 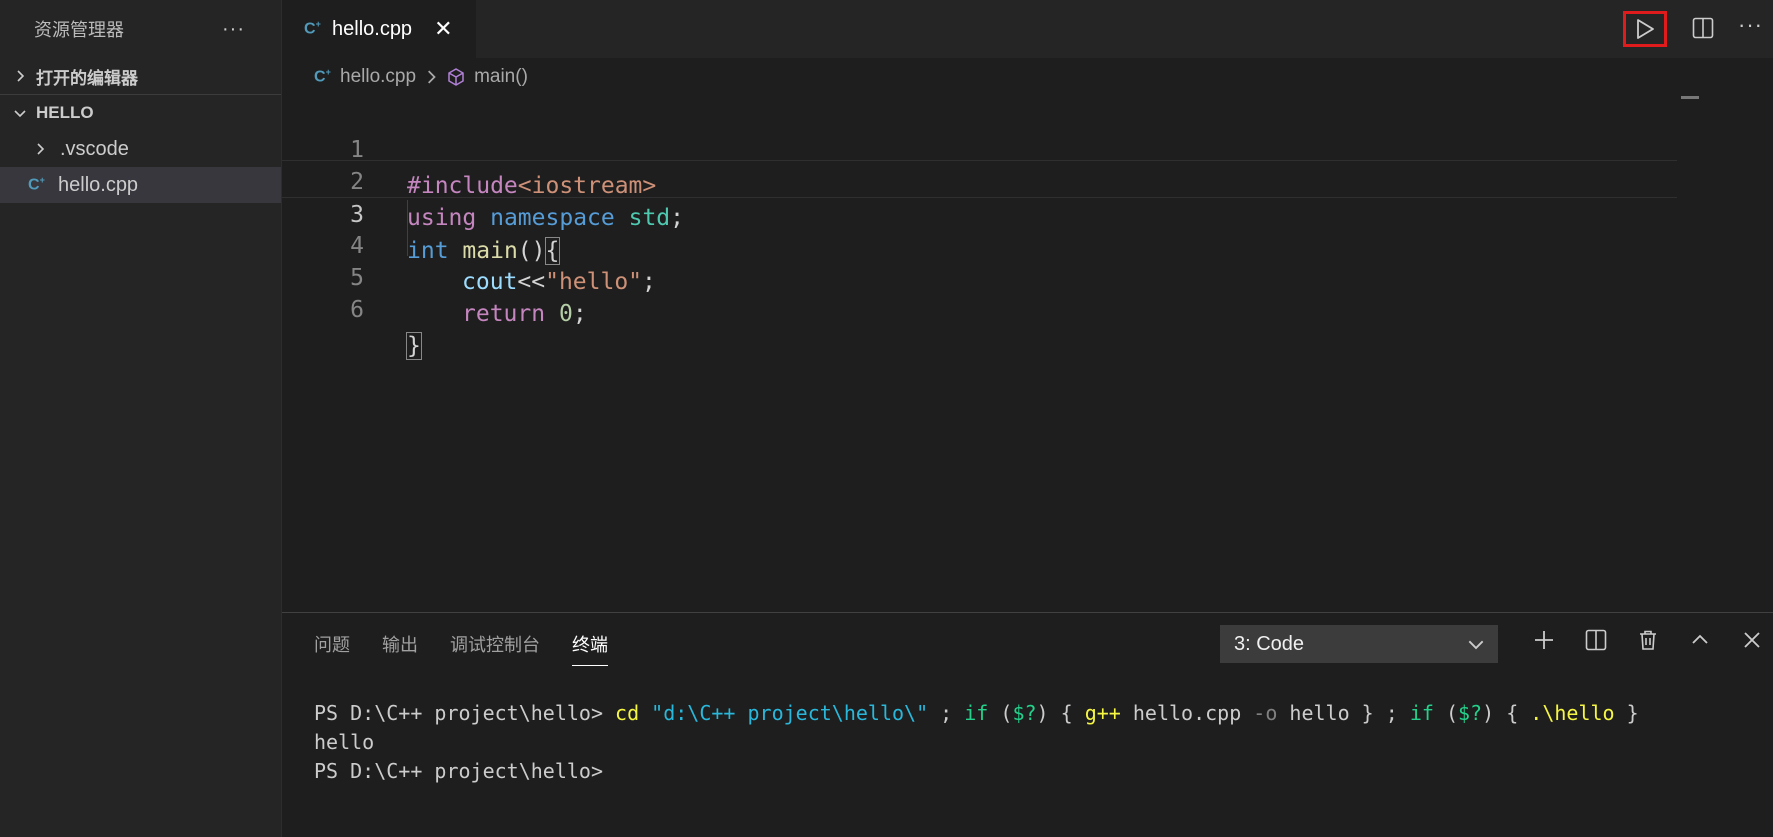 What do you see at coordinates (456, 77) in the screenshot?
I see `method-cube-icon` at bounding box center [456, 77].